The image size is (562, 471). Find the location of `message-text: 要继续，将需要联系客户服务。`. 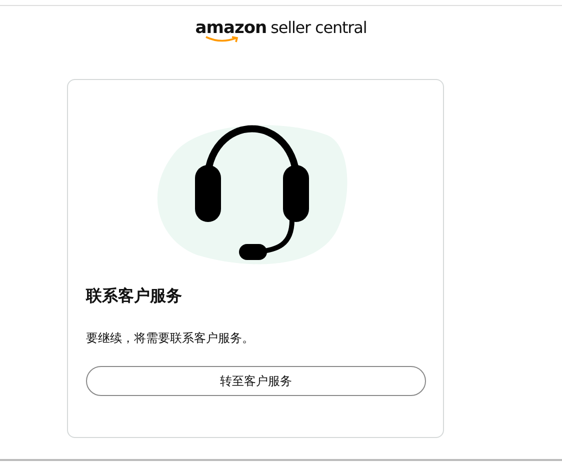

message-text: 要继续，将需要联系客户服务。 is located at coordinates (170, 338).